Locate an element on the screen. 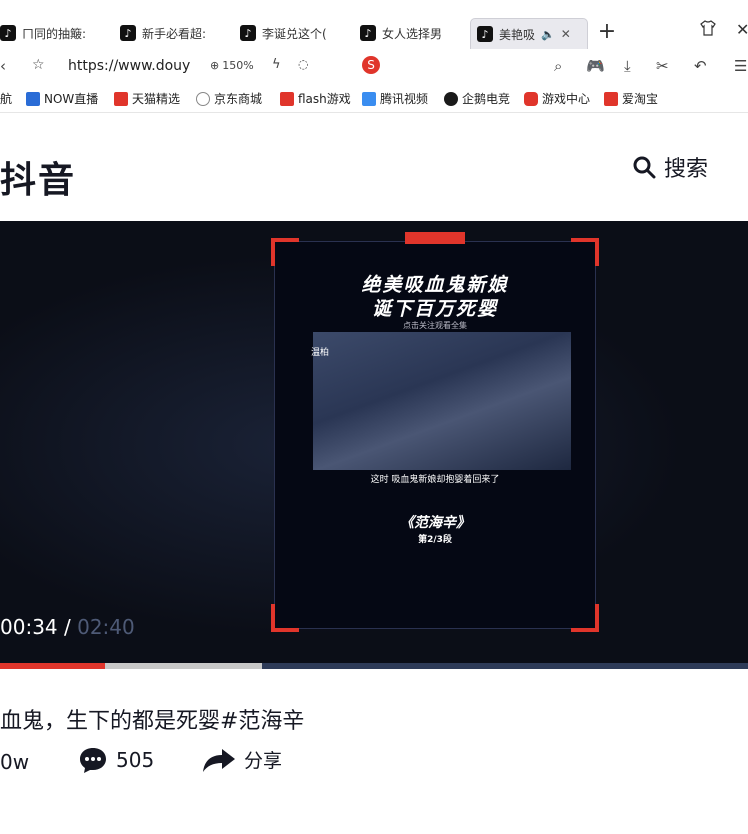 This screenshot has width=748, height=834. like-count: 0w is located at coordinates (14, 762).